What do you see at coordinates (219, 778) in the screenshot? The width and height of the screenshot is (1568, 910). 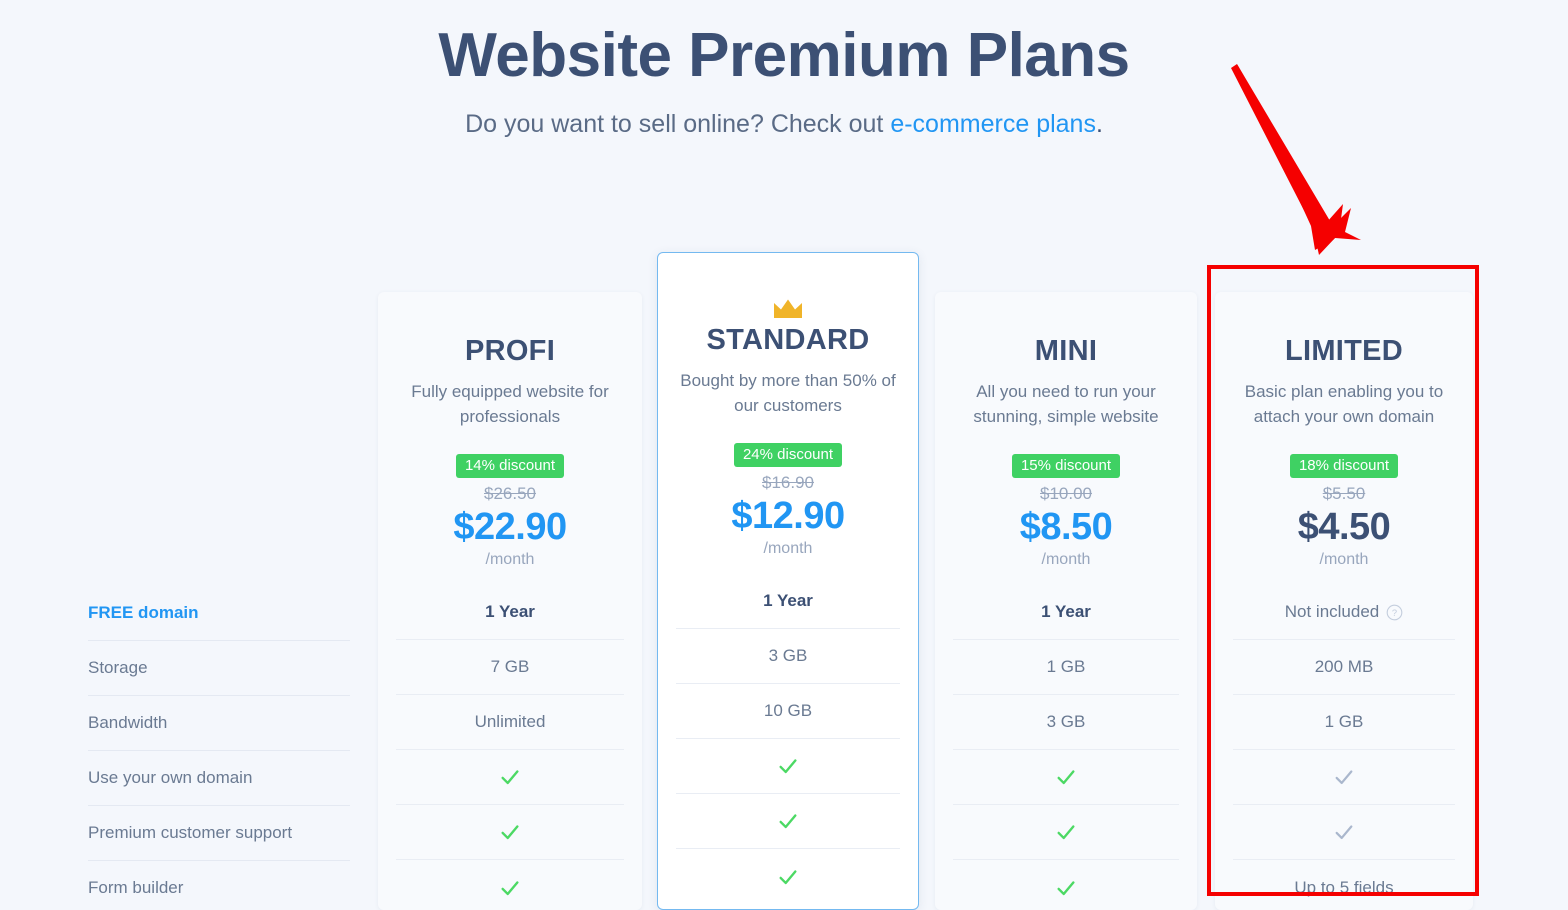 I see `feature-label-own-domain: Use your own domain` at bounding box center [219, 778].